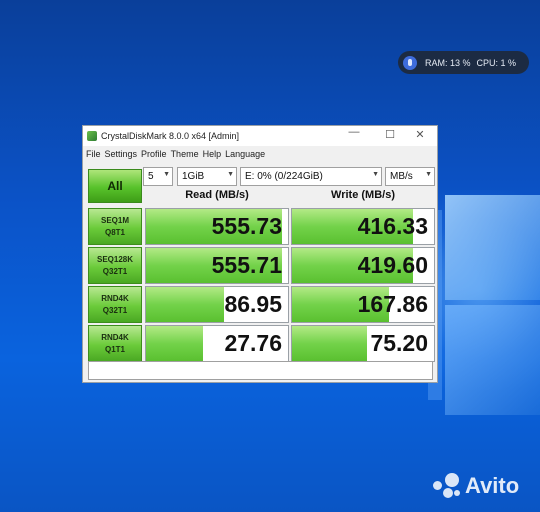  I want to click on write-result: 75.20, so click(363, 343).